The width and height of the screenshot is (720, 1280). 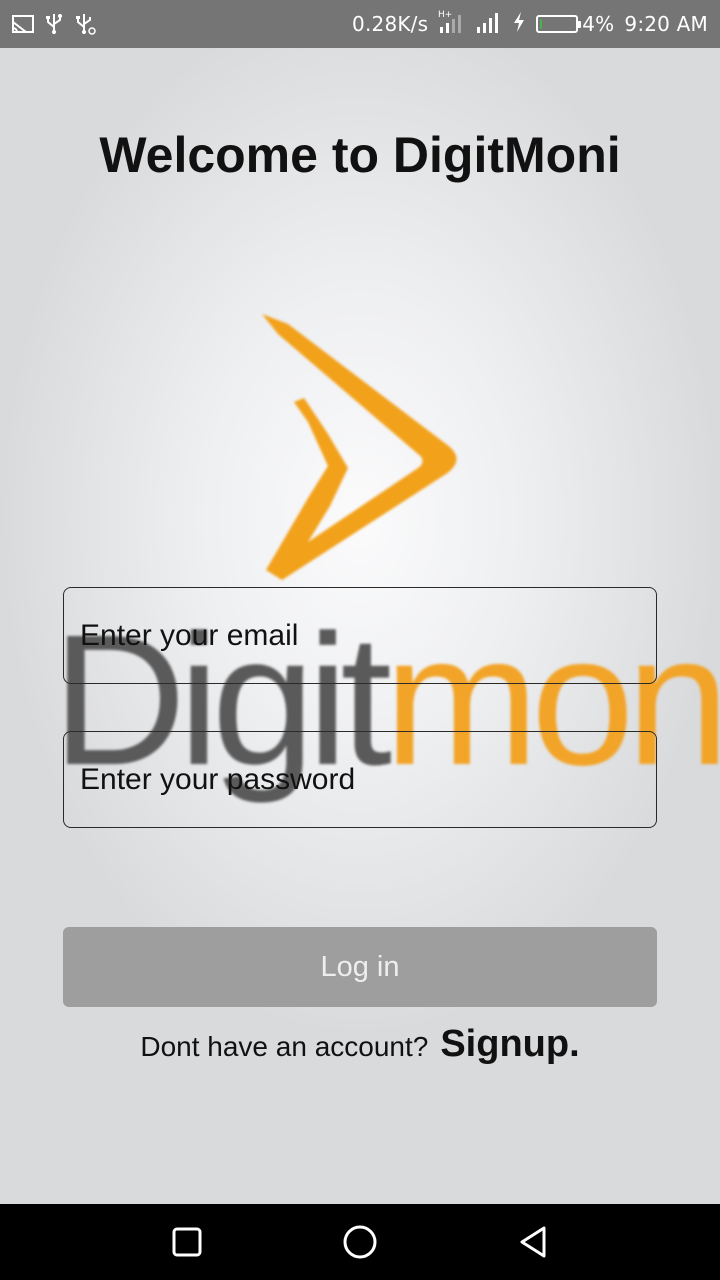 What do you see at coordinates (445, 15) in the screenshot?
I see `network-type: H+` at bounding box center [445, 15].